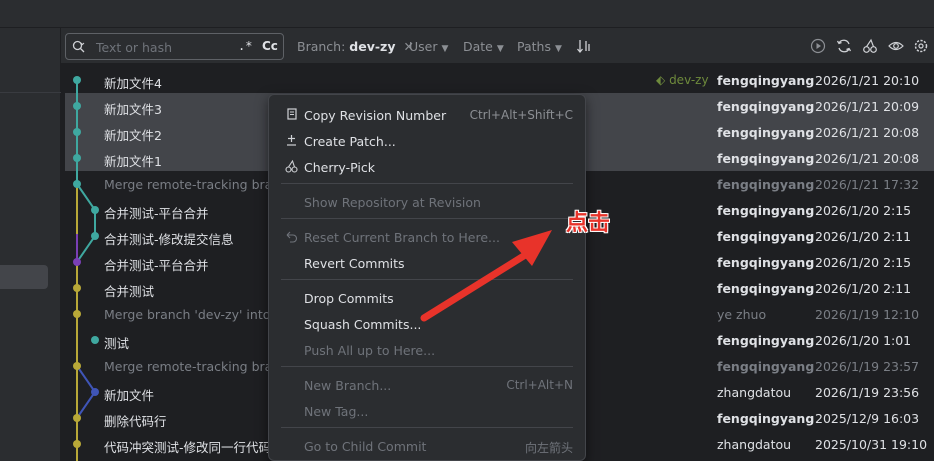 The height and width of the screenshot is (461, 934). I want to click on menu-item-label: Cherry-Pick, so click(339, 167).